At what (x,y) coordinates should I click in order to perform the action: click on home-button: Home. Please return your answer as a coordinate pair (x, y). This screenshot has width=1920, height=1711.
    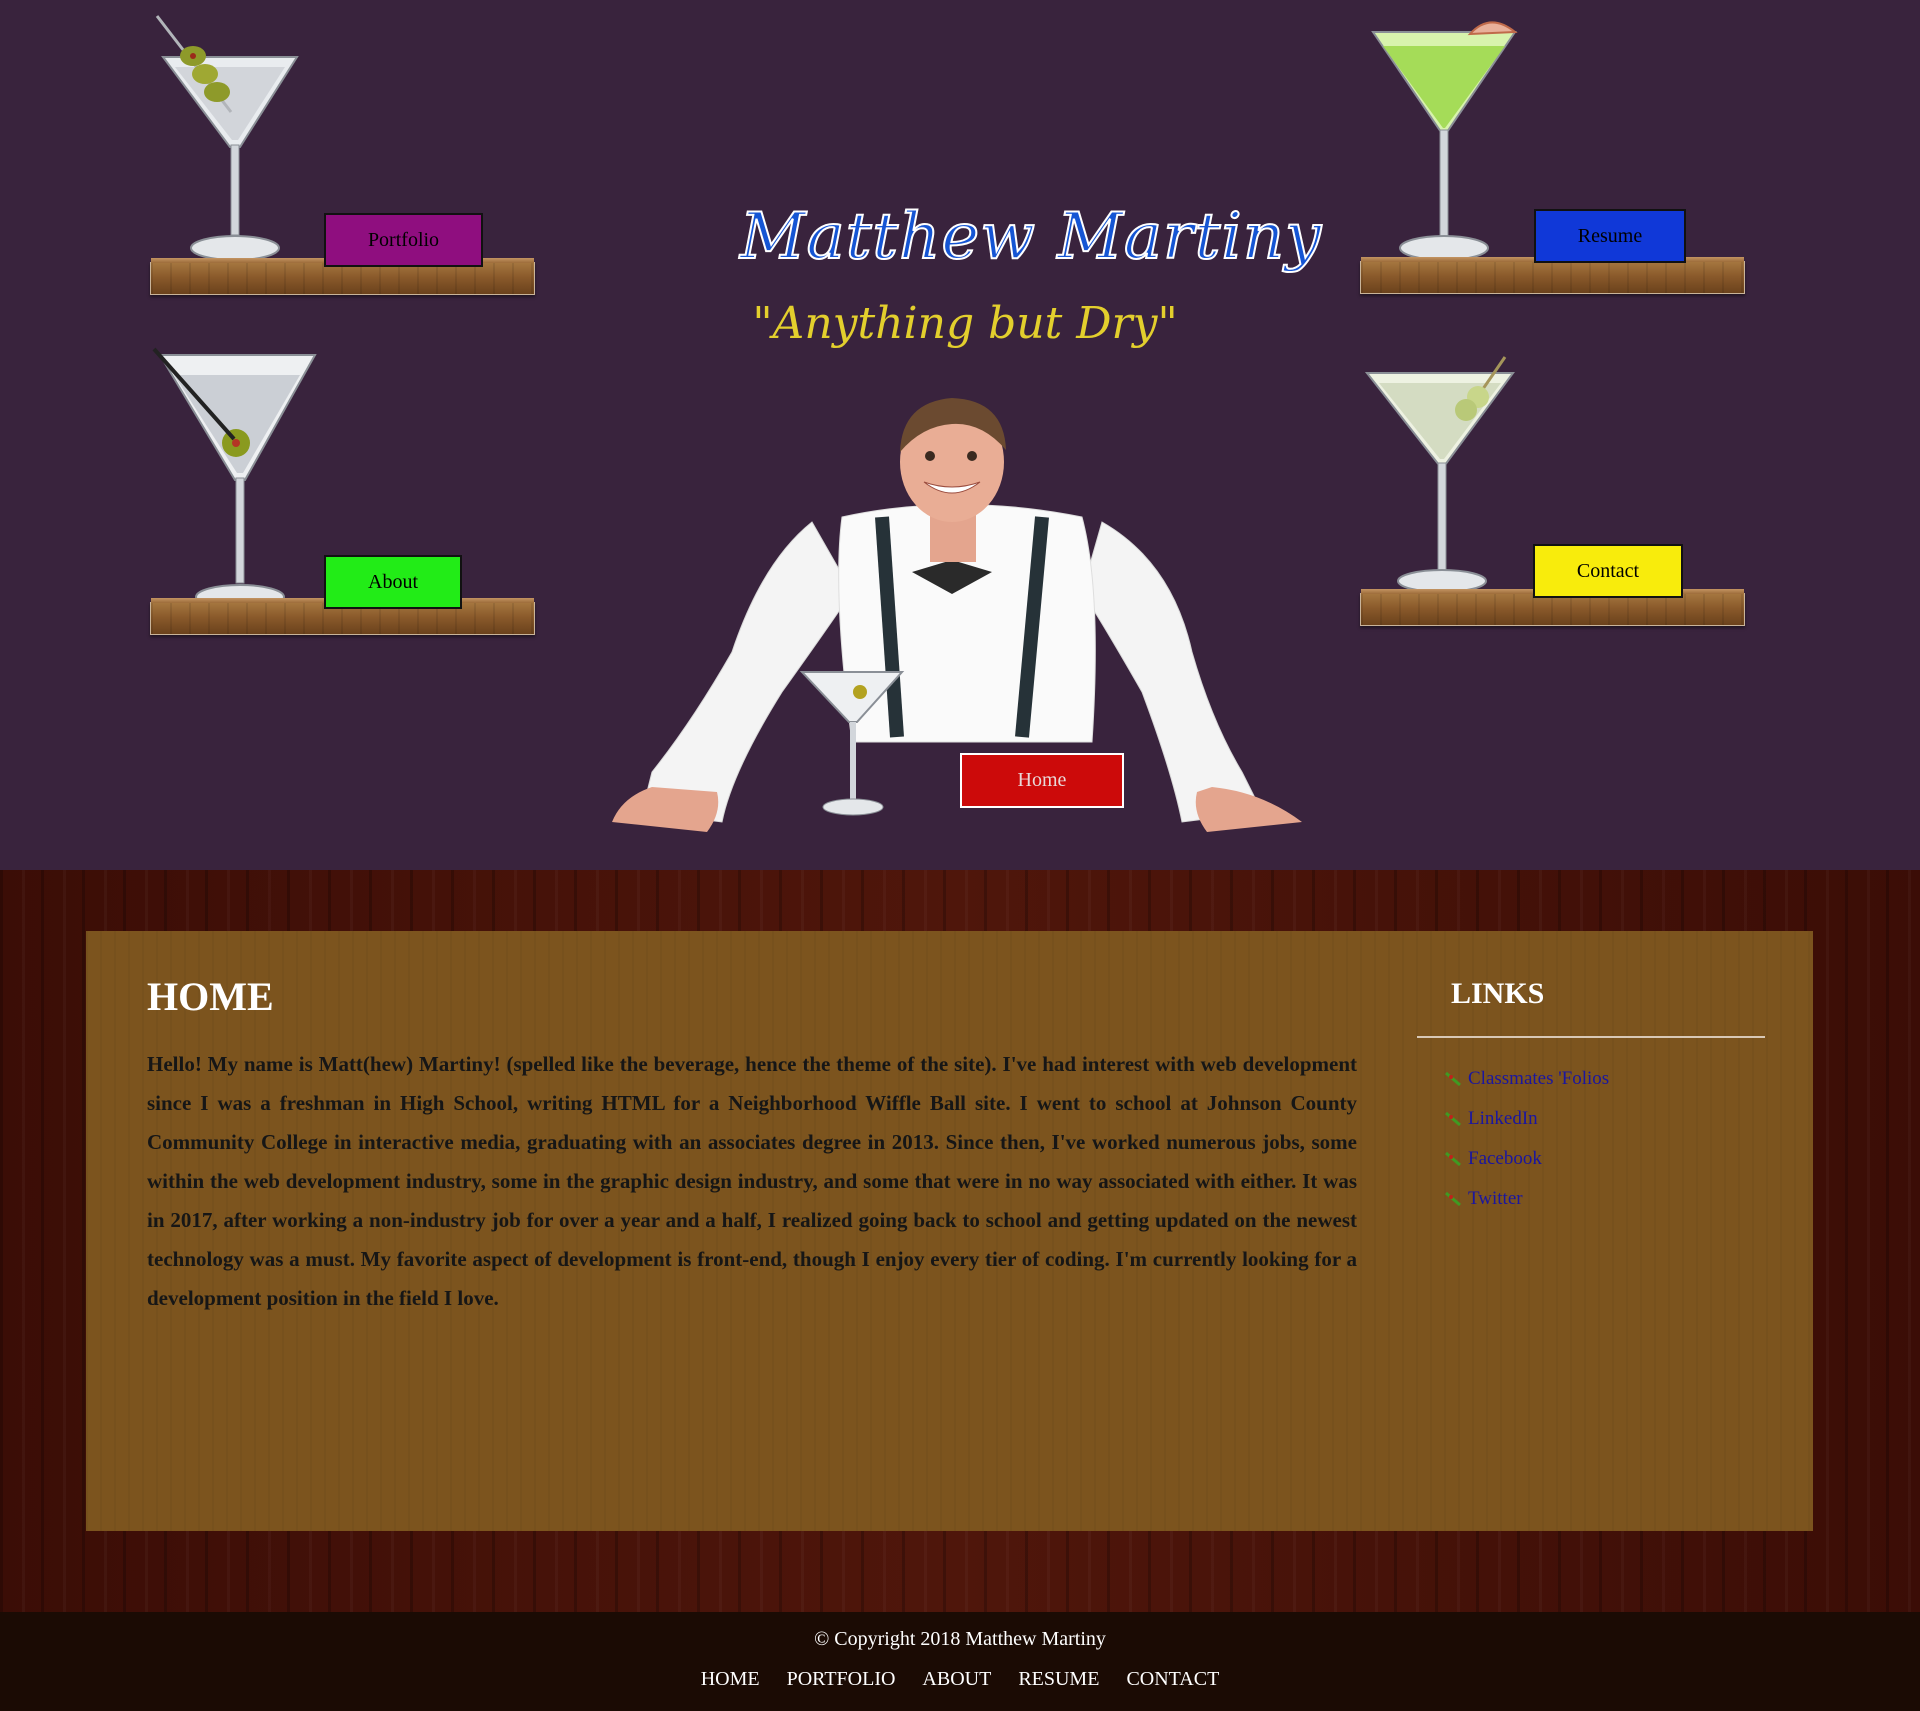
    Looking at the image, I should click on (1042, 780).